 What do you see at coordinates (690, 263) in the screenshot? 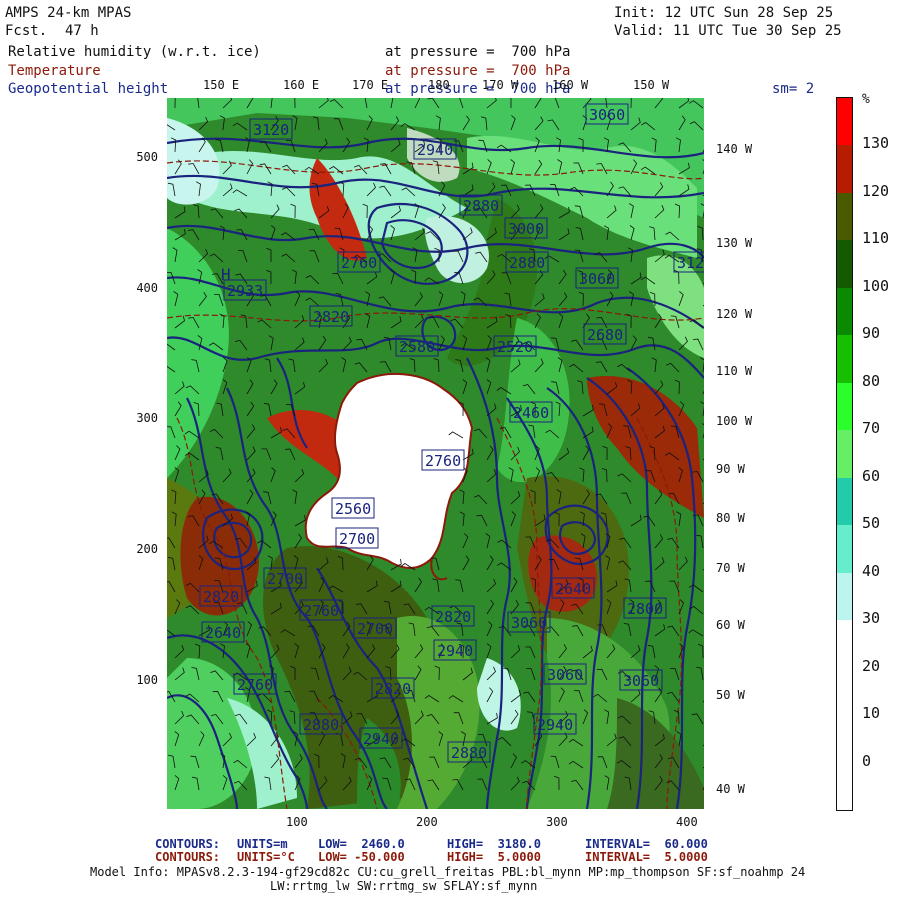
I see `contour-label: 3120` at bounding box center [690, 263].